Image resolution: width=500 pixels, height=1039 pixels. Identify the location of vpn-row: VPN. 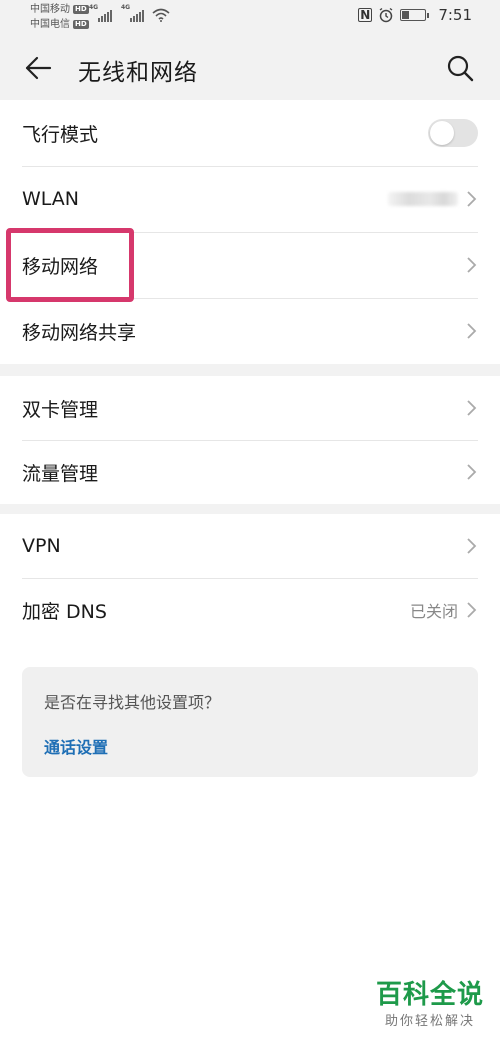
(250, 546).